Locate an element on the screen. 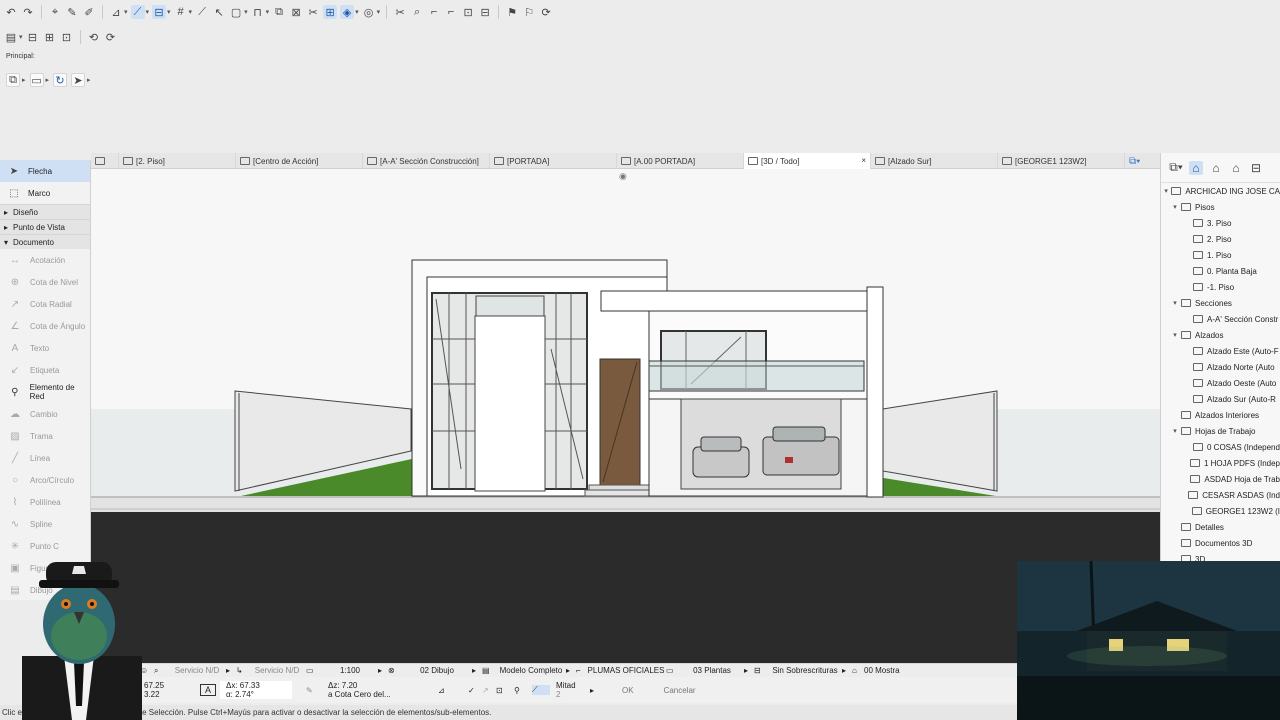  tab-seccion: [A-A' Sección Construcción] is located at coordinates (426, 161).